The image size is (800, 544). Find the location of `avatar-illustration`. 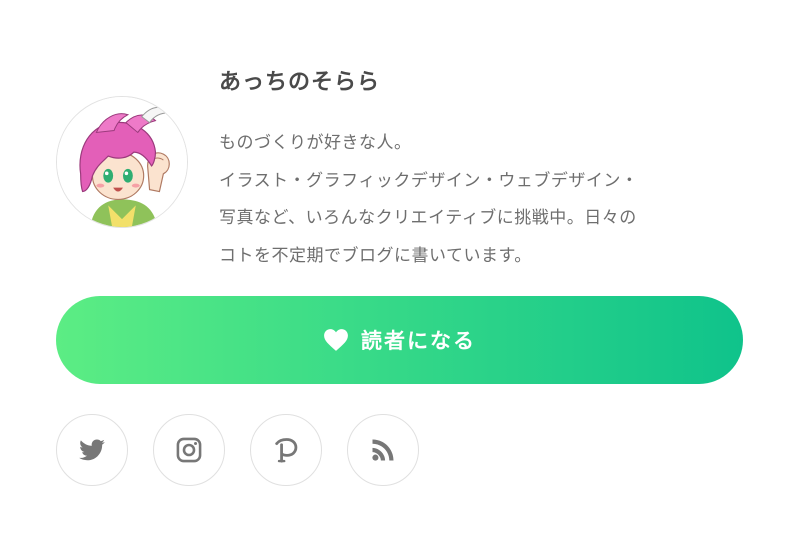

avatar-illustration is located at coordinates (122, 162).